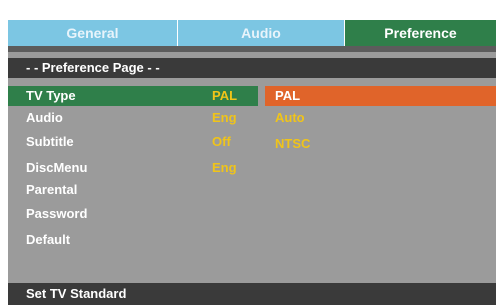  I want to click on option-pal: PAL, so click(380, 96).